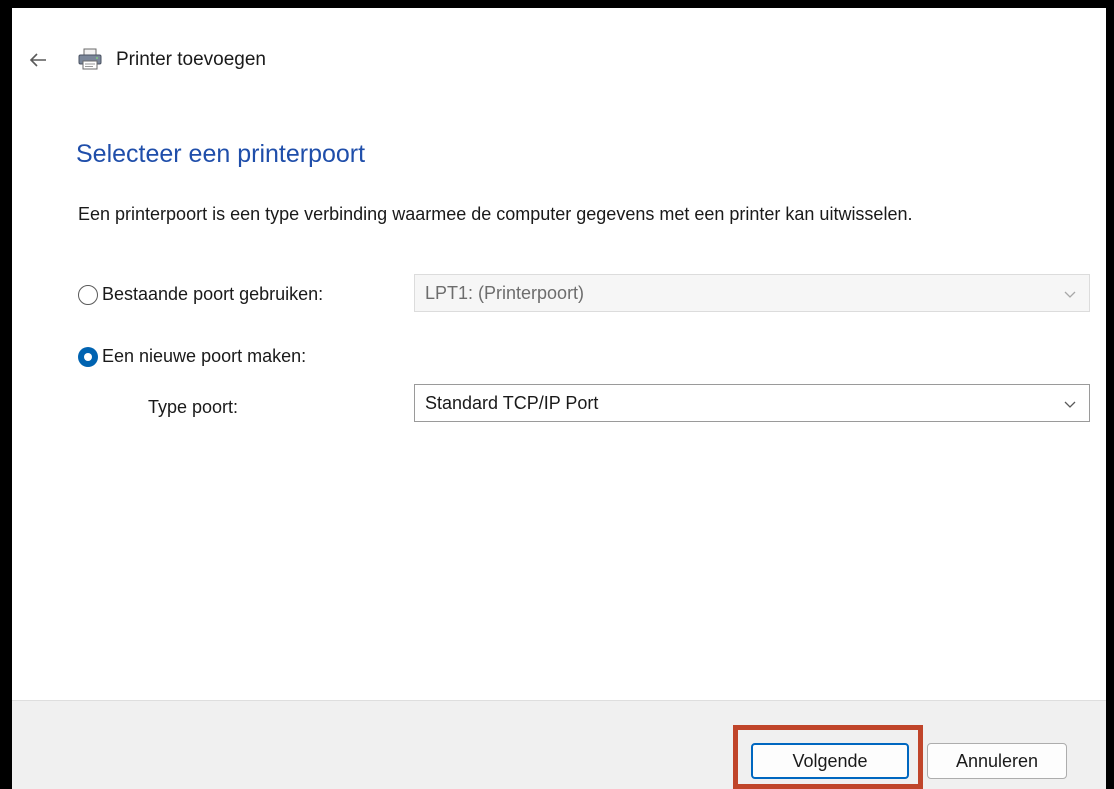 Image resolution: width=1114 pixels, height=789 pixels. Describe the element at coordinates (512, 402) in the screenshot. I see `port-type-value: Standard TCP/IP Port` at that location.